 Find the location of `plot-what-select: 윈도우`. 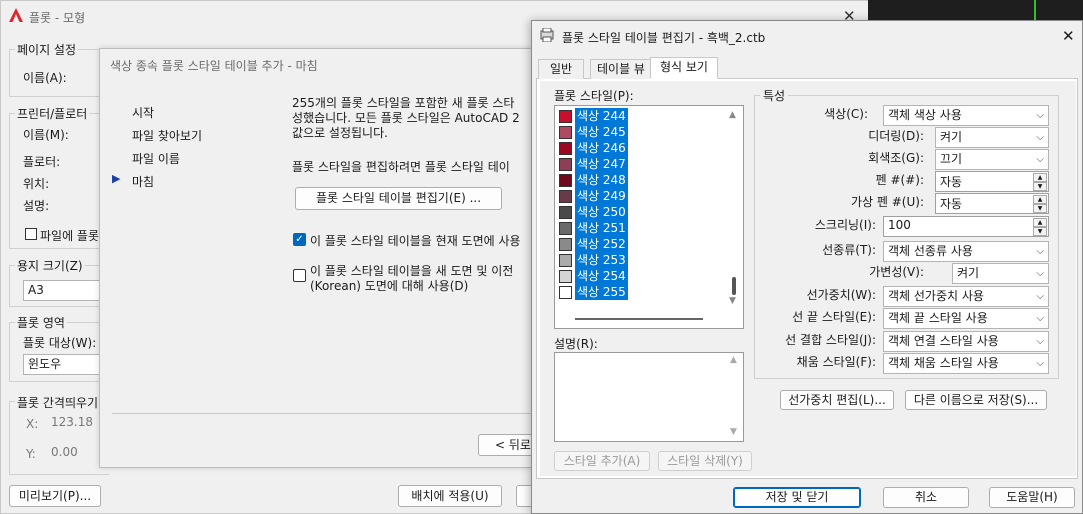

plot-what-select: 윈도우 is located at coordinates (63, 364).